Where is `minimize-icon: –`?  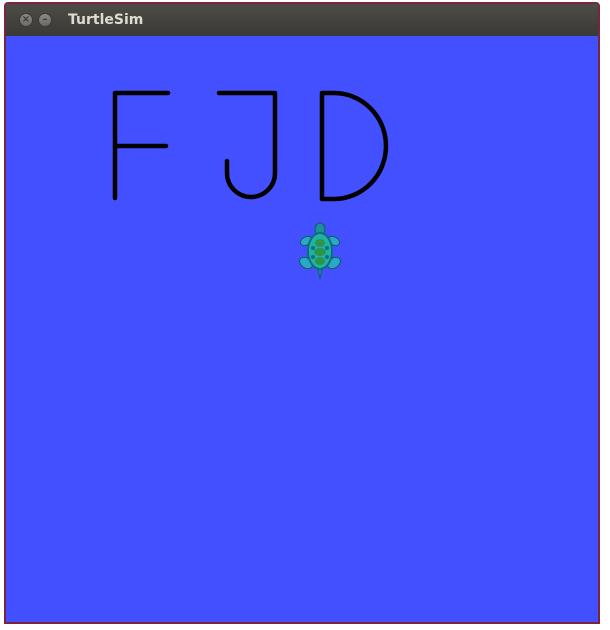
minimize-icon: – is located at coordinates (45, 19).